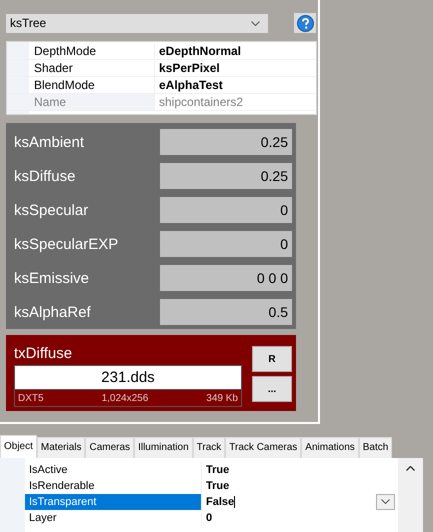 Image resolution: width=433 pixels, height=532 pixels. Describe the element at coordinates (209, 518) in the screenshot. I see `property-value: 0` at that location.